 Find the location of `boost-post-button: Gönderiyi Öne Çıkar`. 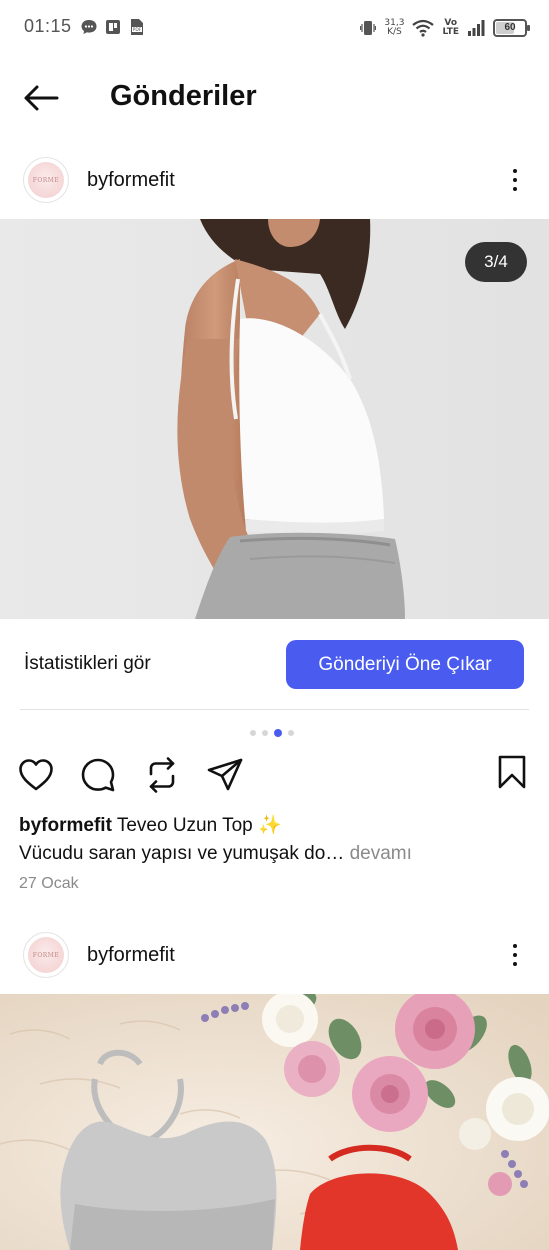

boost-post-button: Gönderiyi Öne Çıkar is located at coordinates (405, 664).